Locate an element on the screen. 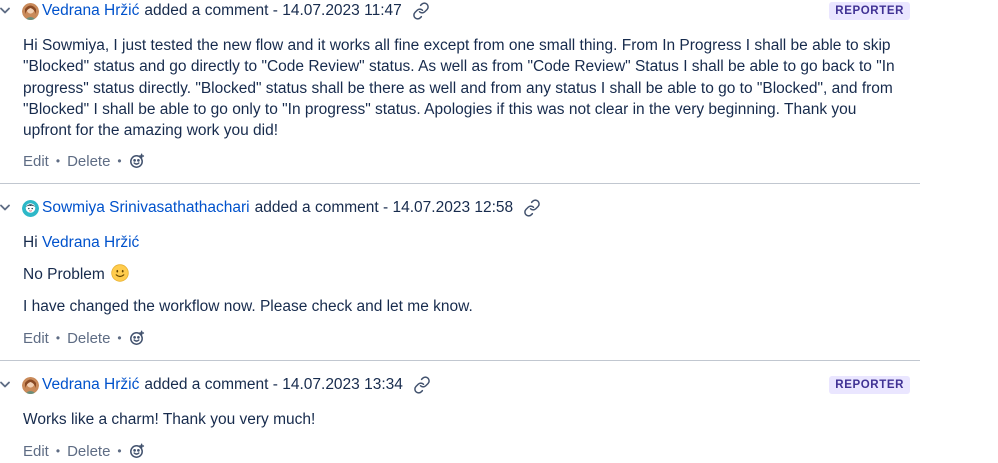 The width and height of the screenshot is (998, 463). comment-body: Works like a charm! Thank you very much! is located at coordinates (169, 419).